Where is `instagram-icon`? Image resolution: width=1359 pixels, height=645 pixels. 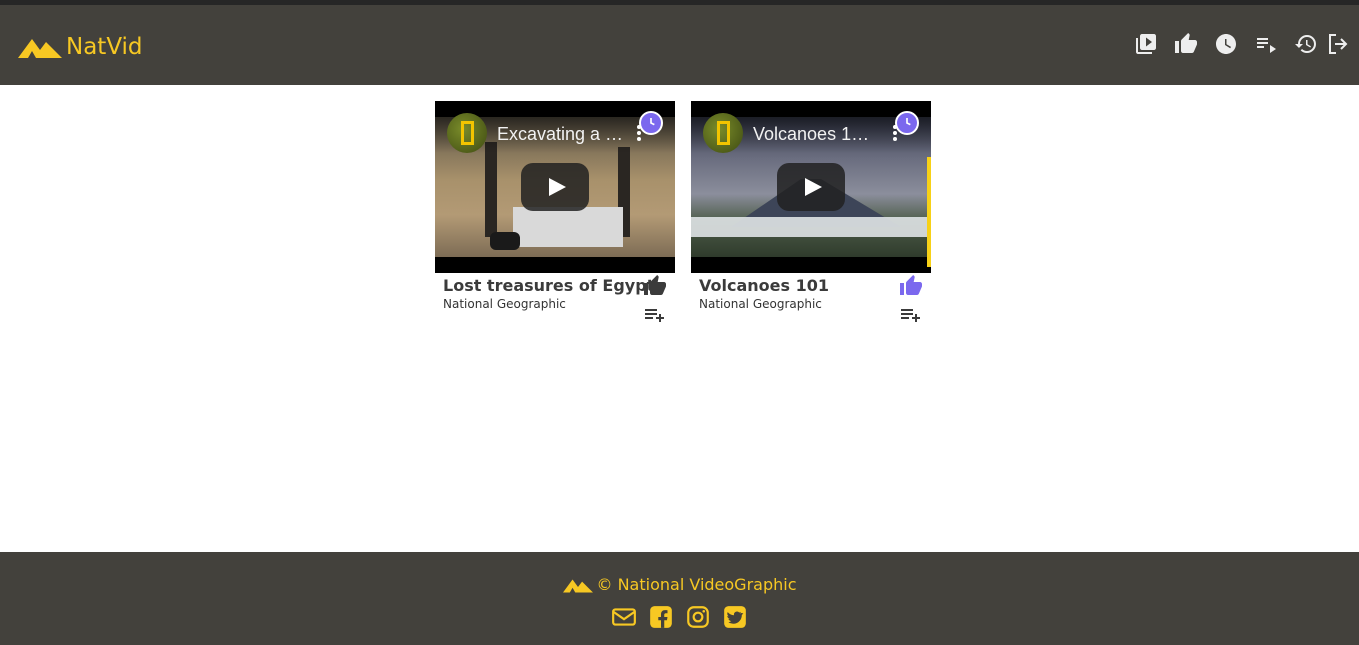 instagram-icon is located at coordinates (698, 617).